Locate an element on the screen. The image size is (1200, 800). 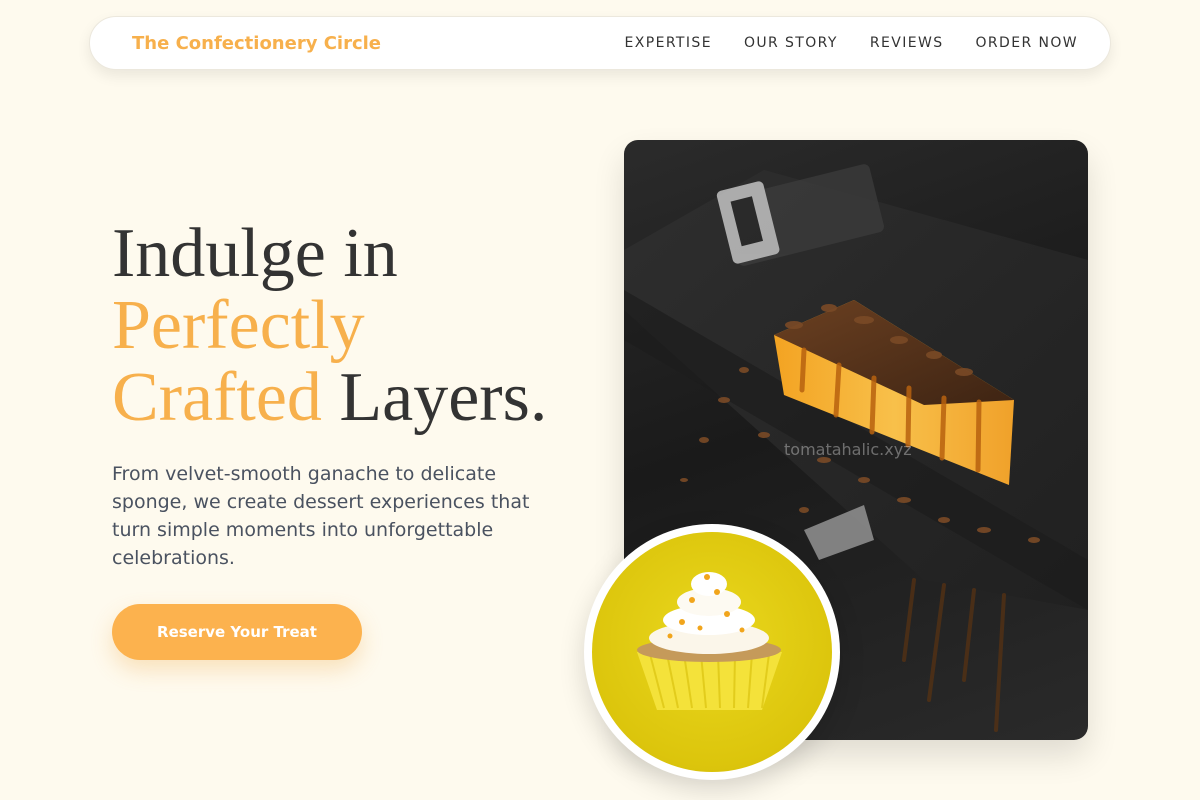
hero-title-accent-crafted: Crafted is located at coordinates (217, 397).